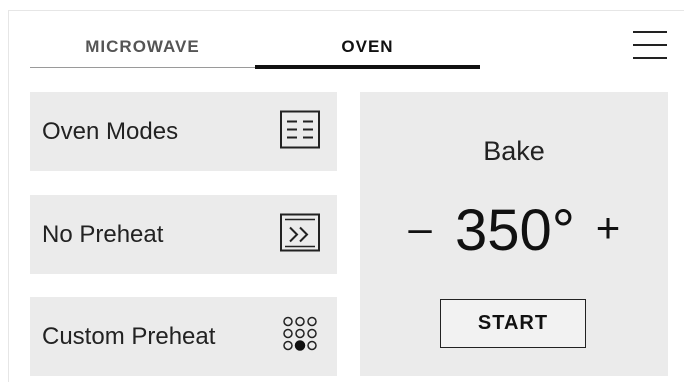 This screenshot has height=385, width=686. Describe the element at coordinates (608, 228) in the screenshot. I see `increase-temperature-button: +` at that location.